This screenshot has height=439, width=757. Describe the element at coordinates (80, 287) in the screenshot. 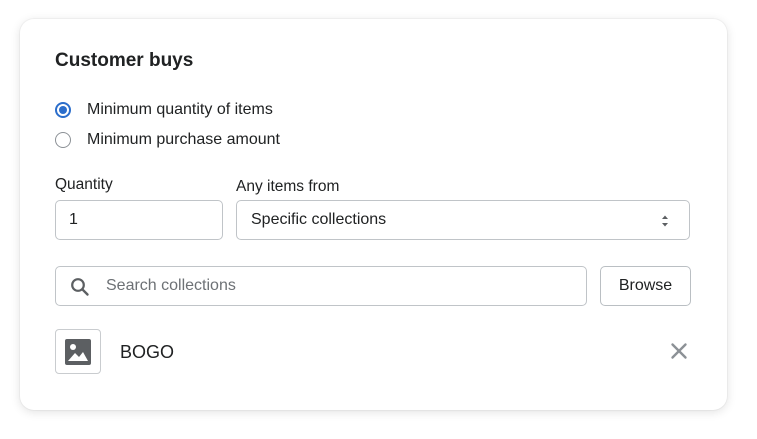

I see `search-icon` at that location.